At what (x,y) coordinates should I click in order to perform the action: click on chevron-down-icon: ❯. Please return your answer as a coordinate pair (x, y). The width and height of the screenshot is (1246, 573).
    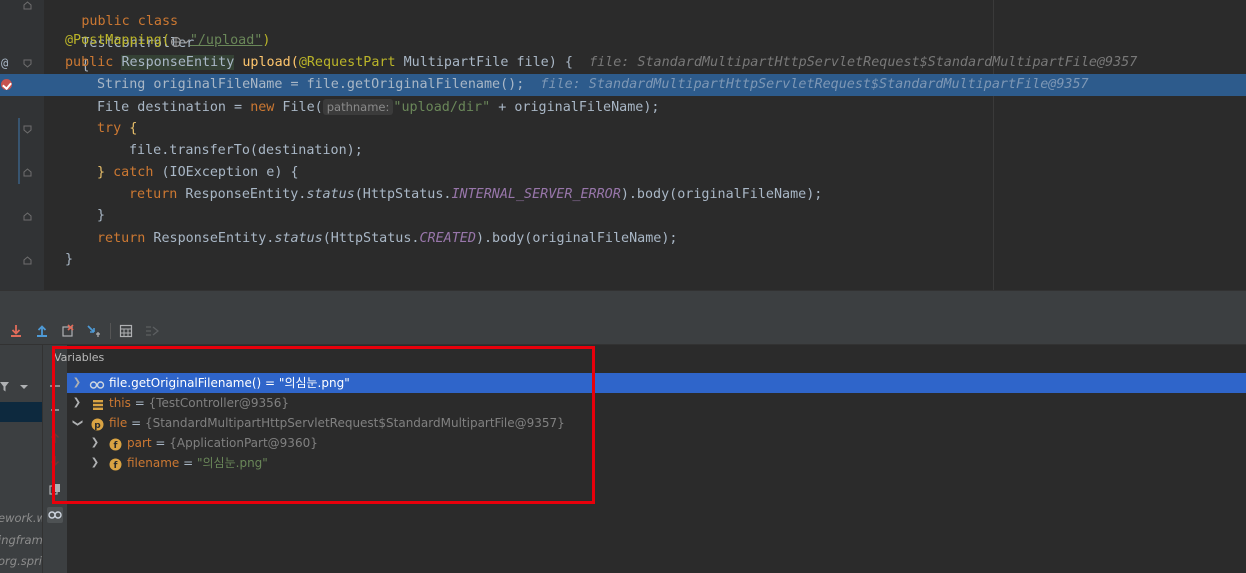
    Looking at the image, I should click on (77, 423).